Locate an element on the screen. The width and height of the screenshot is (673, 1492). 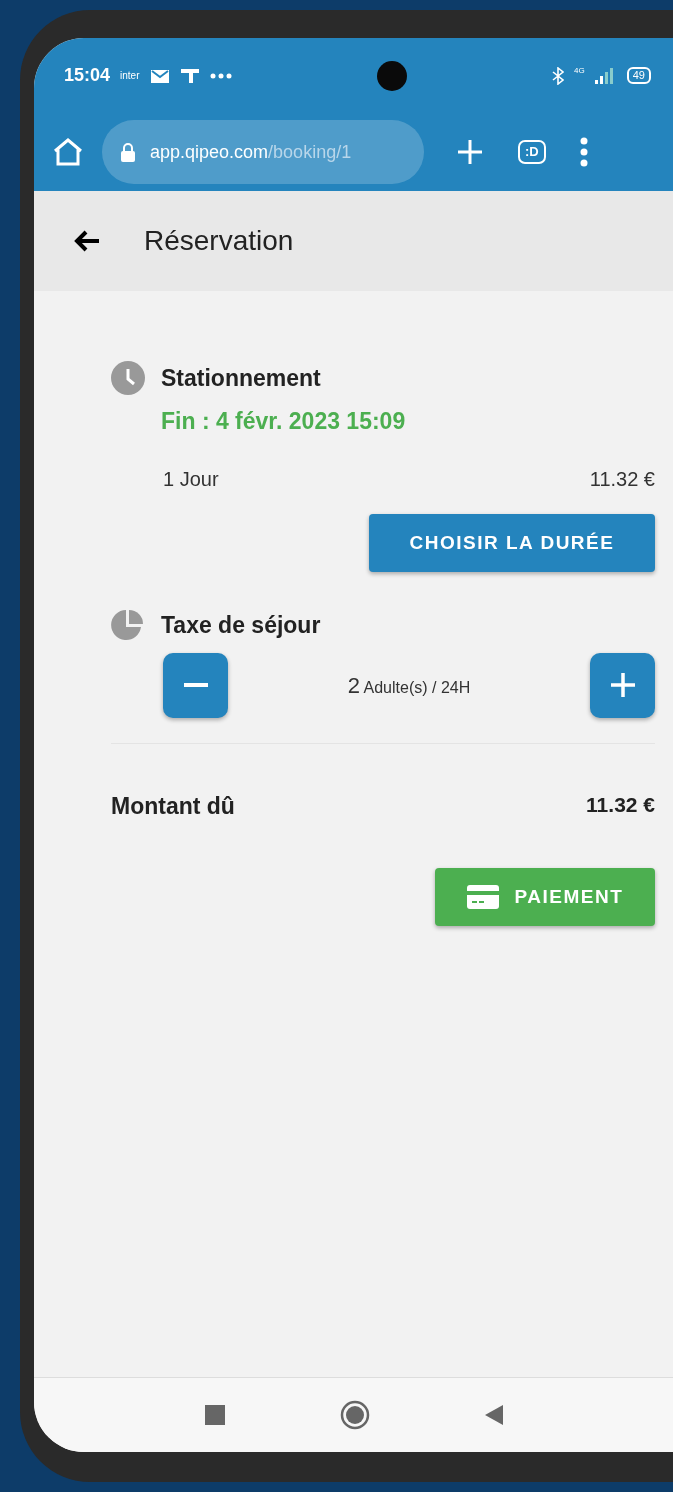
page-title: Réservation is located at coordinates (219, 241).